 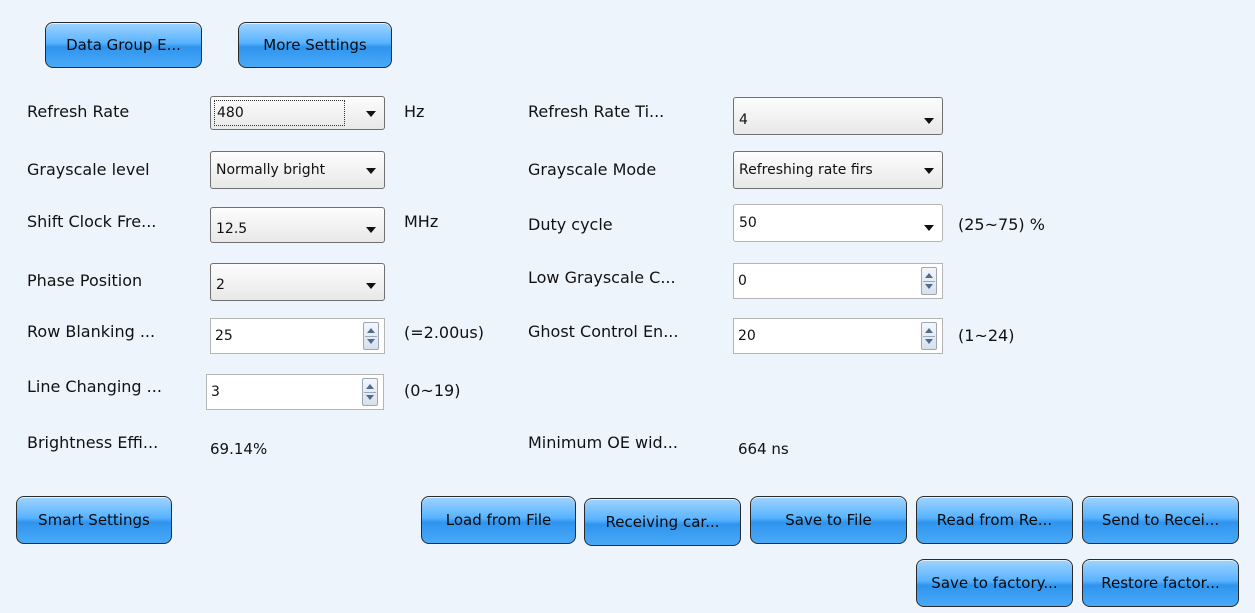 What do you see at coordinates (315, 45) in the screenshot?
I see `more-settings-button: More Settings` at bounding box center [315, 45].